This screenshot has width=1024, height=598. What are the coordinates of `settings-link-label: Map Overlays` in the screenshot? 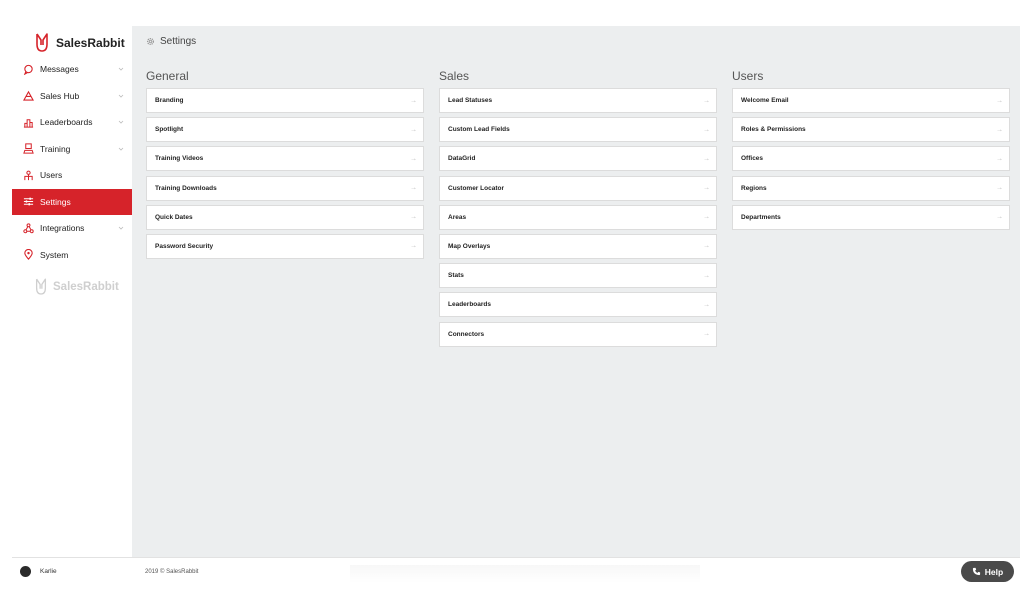 It's located at (469, 246).